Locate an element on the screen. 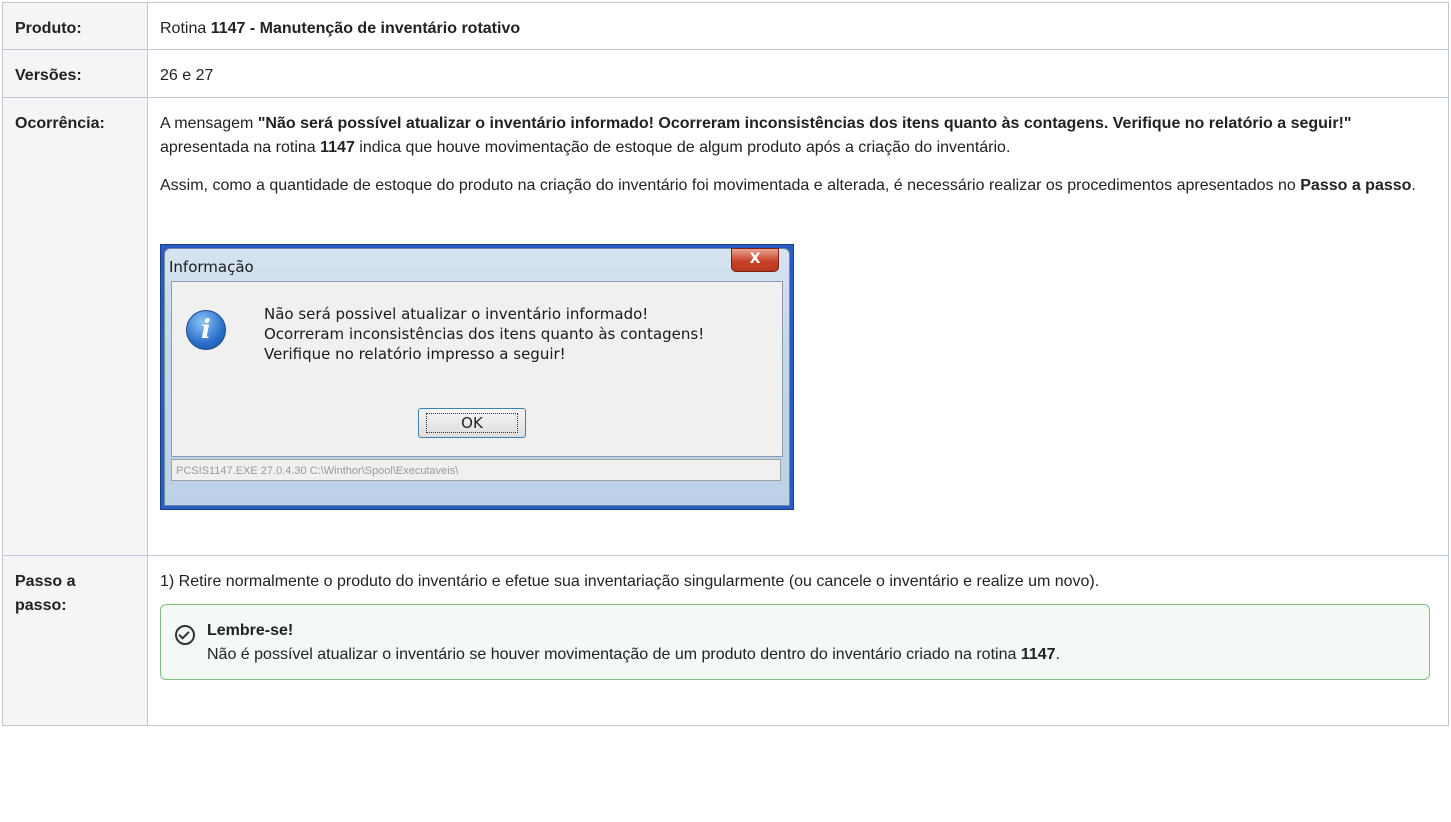 The width and height of the screenshot is (1451, 822). label-passo-line-2: passo: is located at coordinates (41, 605).